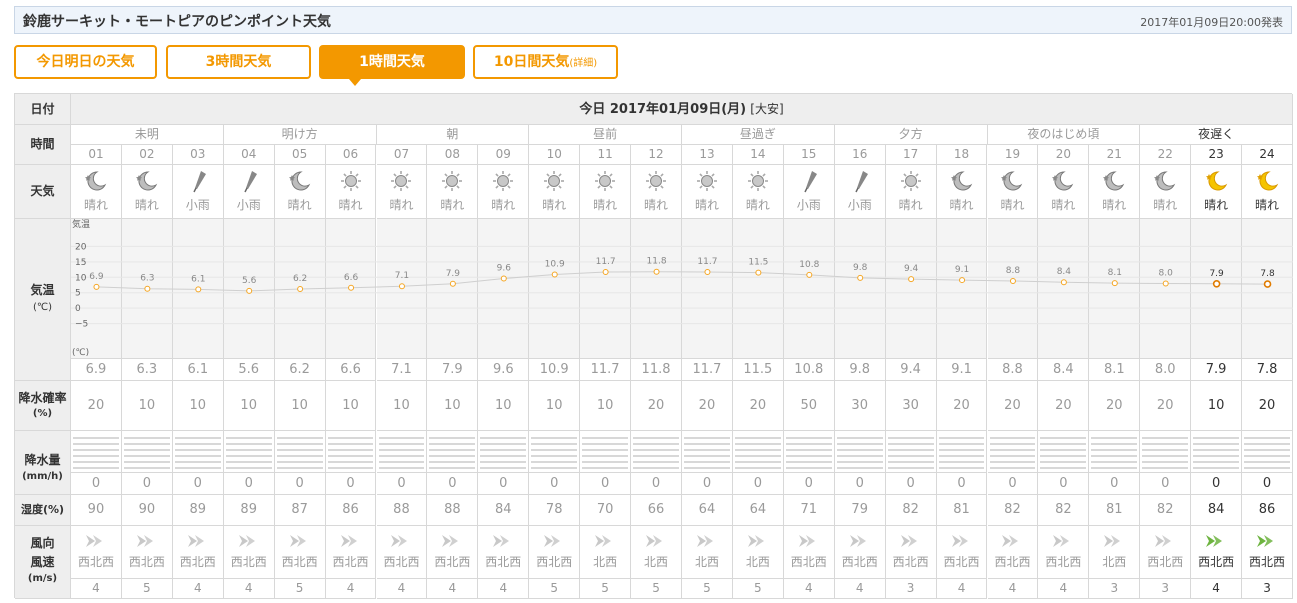 The image size is (1297, 603). What do you see at coordinates (504, 370) in the screenshot?
I see `temperature-value: 9.6` at bounding box center [504, 370].